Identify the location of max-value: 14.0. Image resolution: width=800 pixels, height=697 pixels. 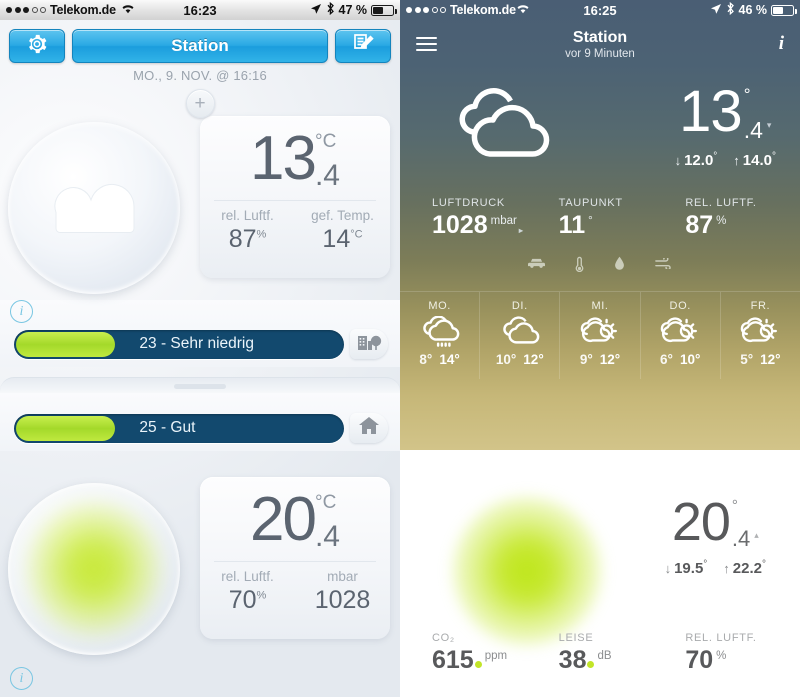
(757, 160).